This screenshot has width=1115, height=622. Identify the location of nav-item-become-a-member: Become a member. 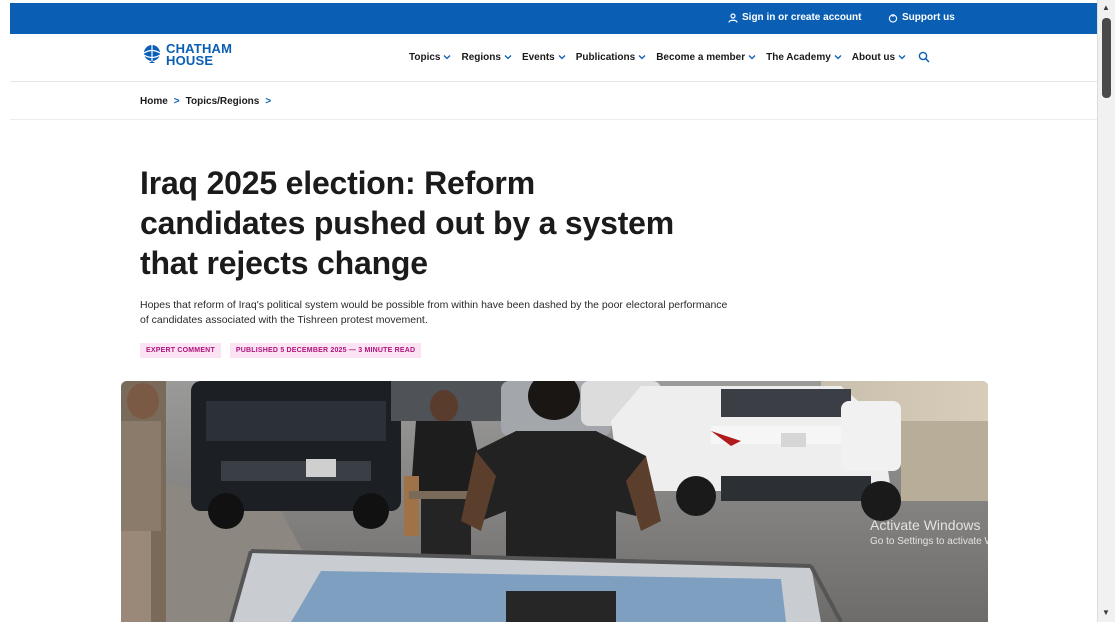
(706, 57).